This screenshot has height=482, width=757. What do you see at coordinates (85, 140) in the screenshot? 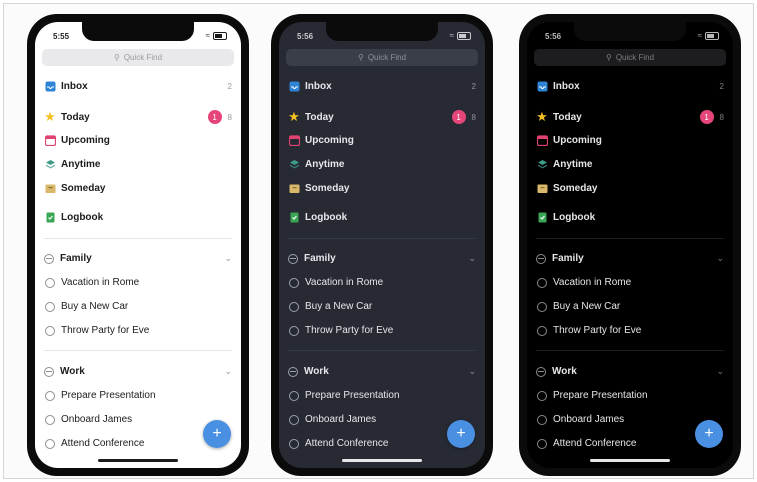
I see `list-label: Upcoming` at bounding box center [85, 140].